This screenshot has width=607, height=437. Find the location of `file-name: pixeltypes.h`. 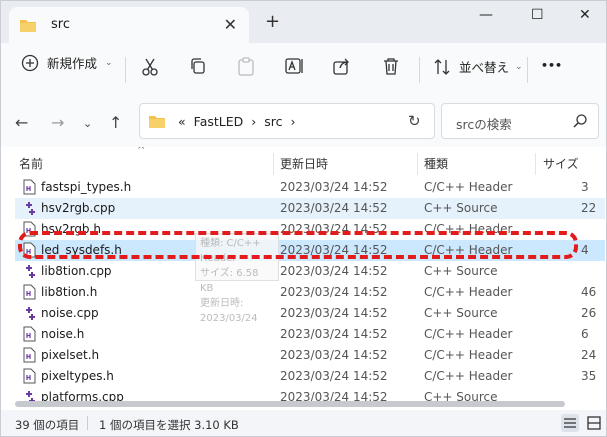

file-name: pixeltypes.h is located at coordinates (77, 376).